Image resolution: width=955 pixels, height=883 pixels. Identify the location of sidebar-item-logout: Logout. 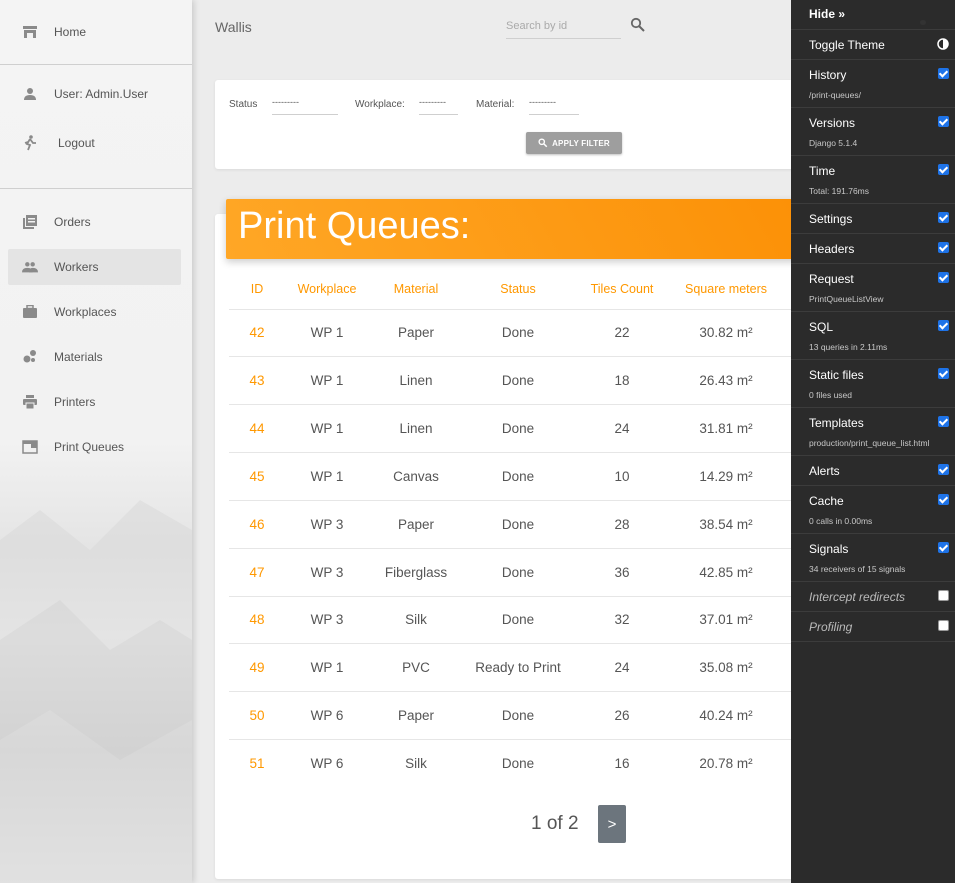
(94, 143).